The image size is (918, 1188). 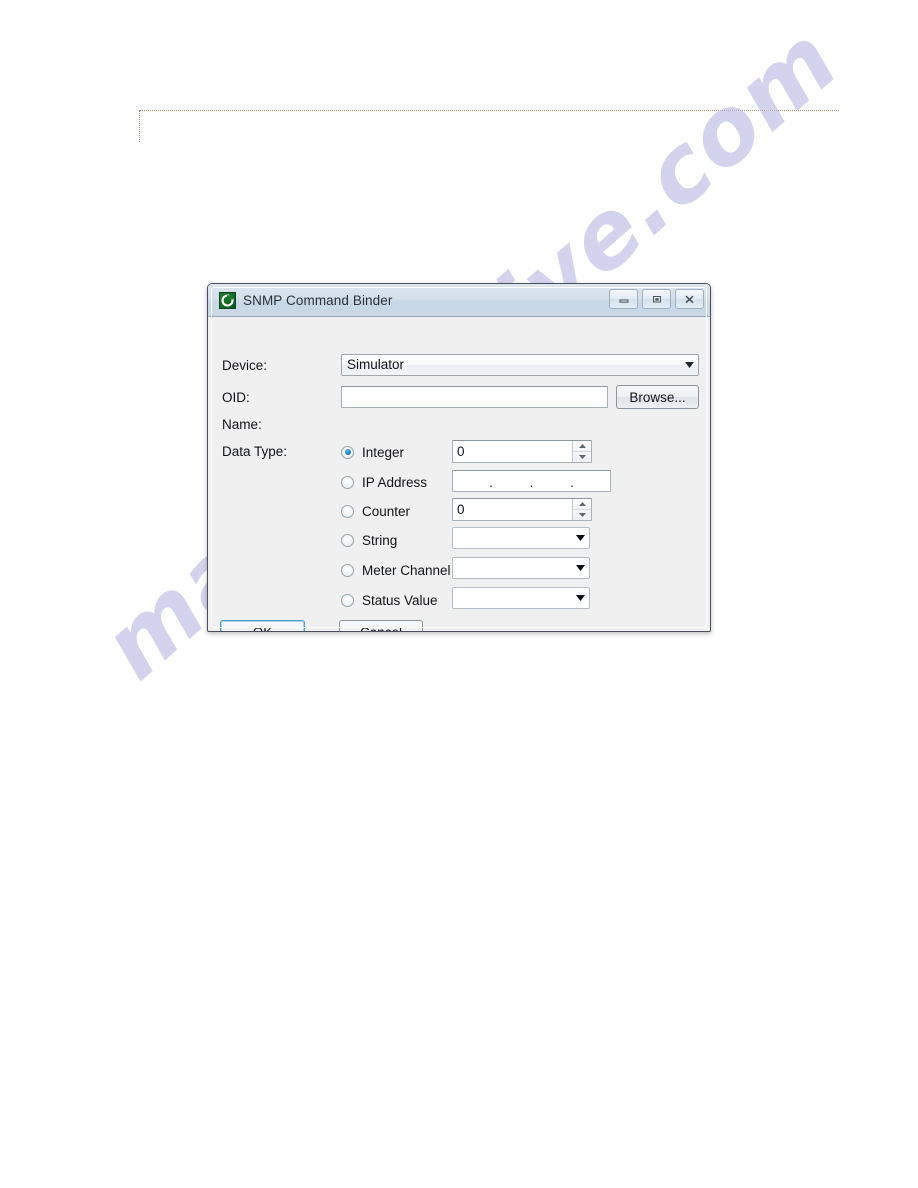 I want to click on minimize-button, so click(x=623, y=299).